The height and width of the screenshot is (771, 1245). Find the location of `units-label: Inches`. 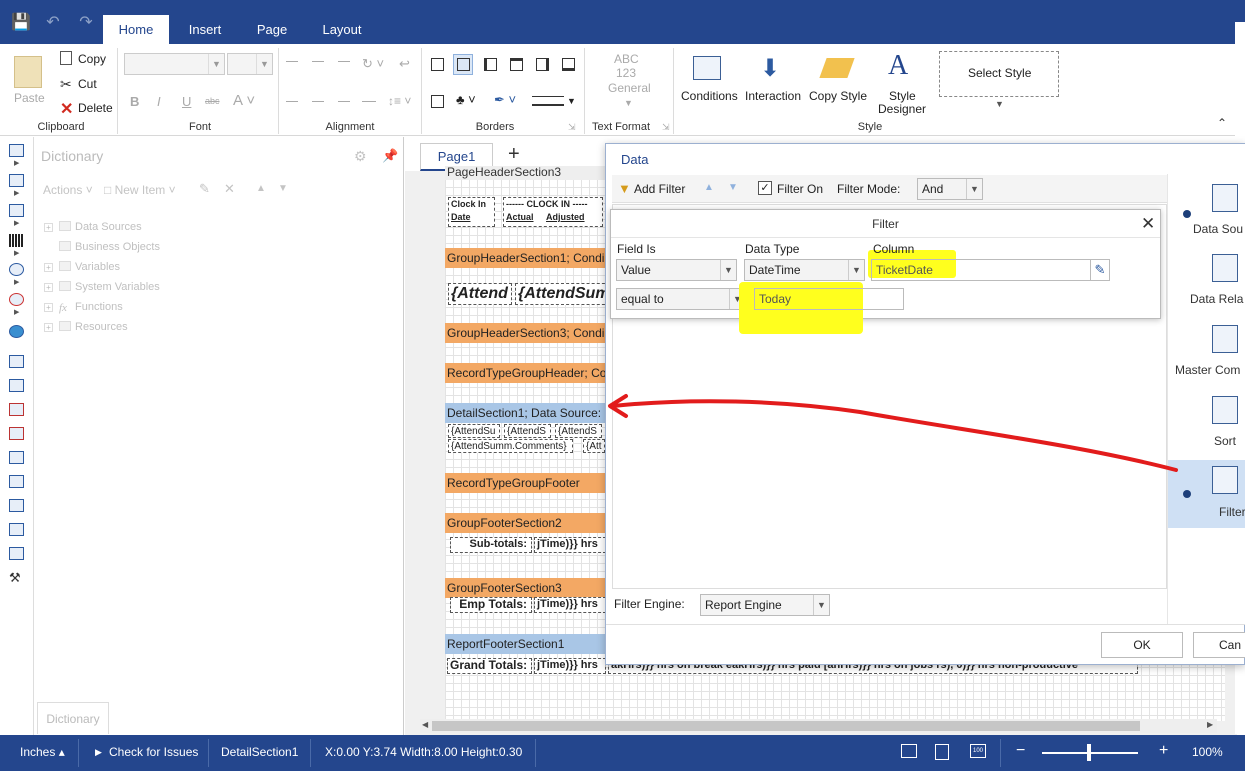

units-label: Inches is located at coordinates (38, 752).